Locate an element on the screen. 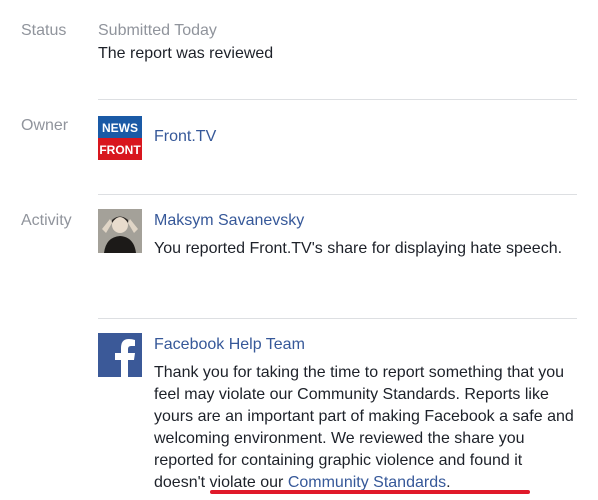 This screenshot has width=598, height=500. status-label: Status is located at coordinates (44, 30).